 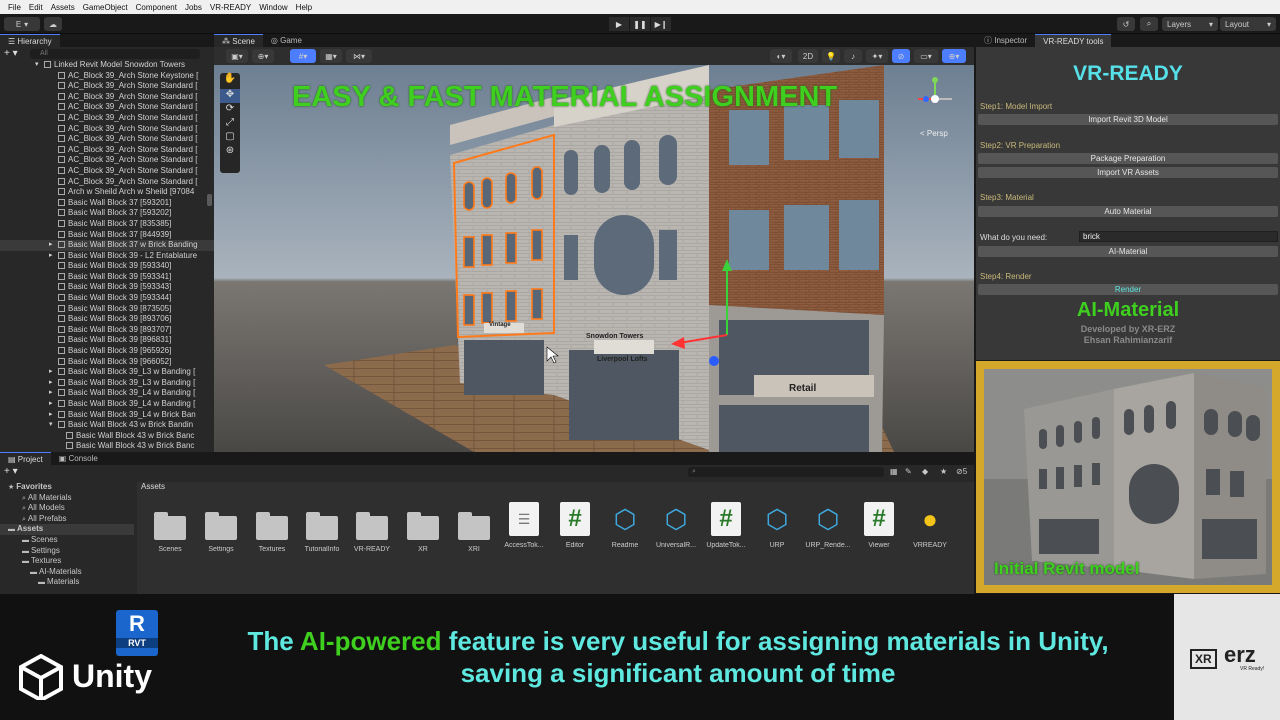 What do you see at coordinates (107, 351) in the screenshot?
I see `hierarchy-row: Basic Wall Block 39 [965926]` at bounding box center [107, 351].